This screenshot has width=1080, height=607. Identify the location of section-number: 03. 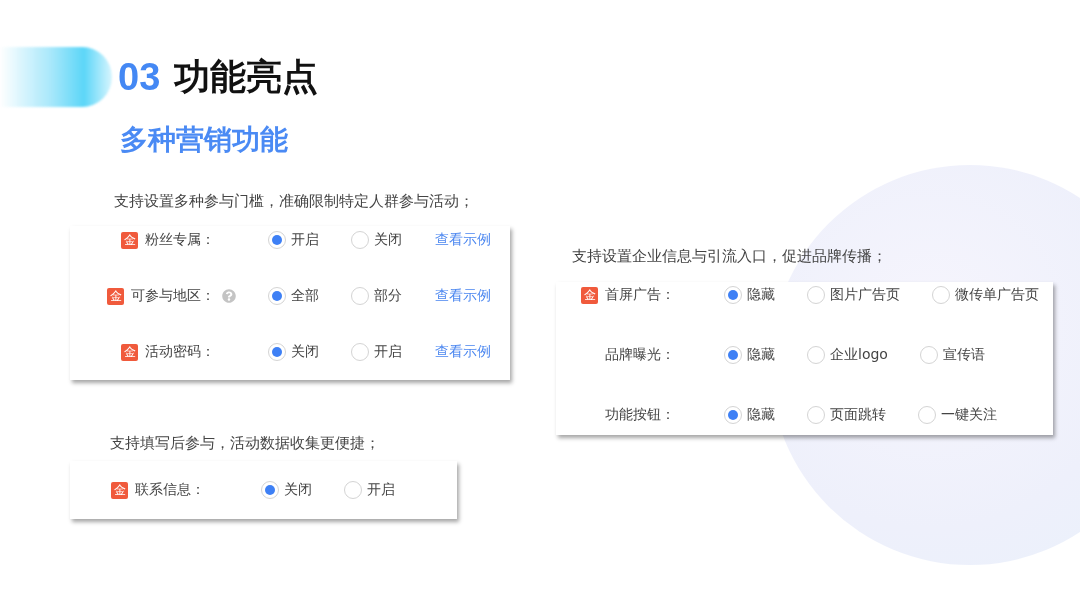
(139, 77).